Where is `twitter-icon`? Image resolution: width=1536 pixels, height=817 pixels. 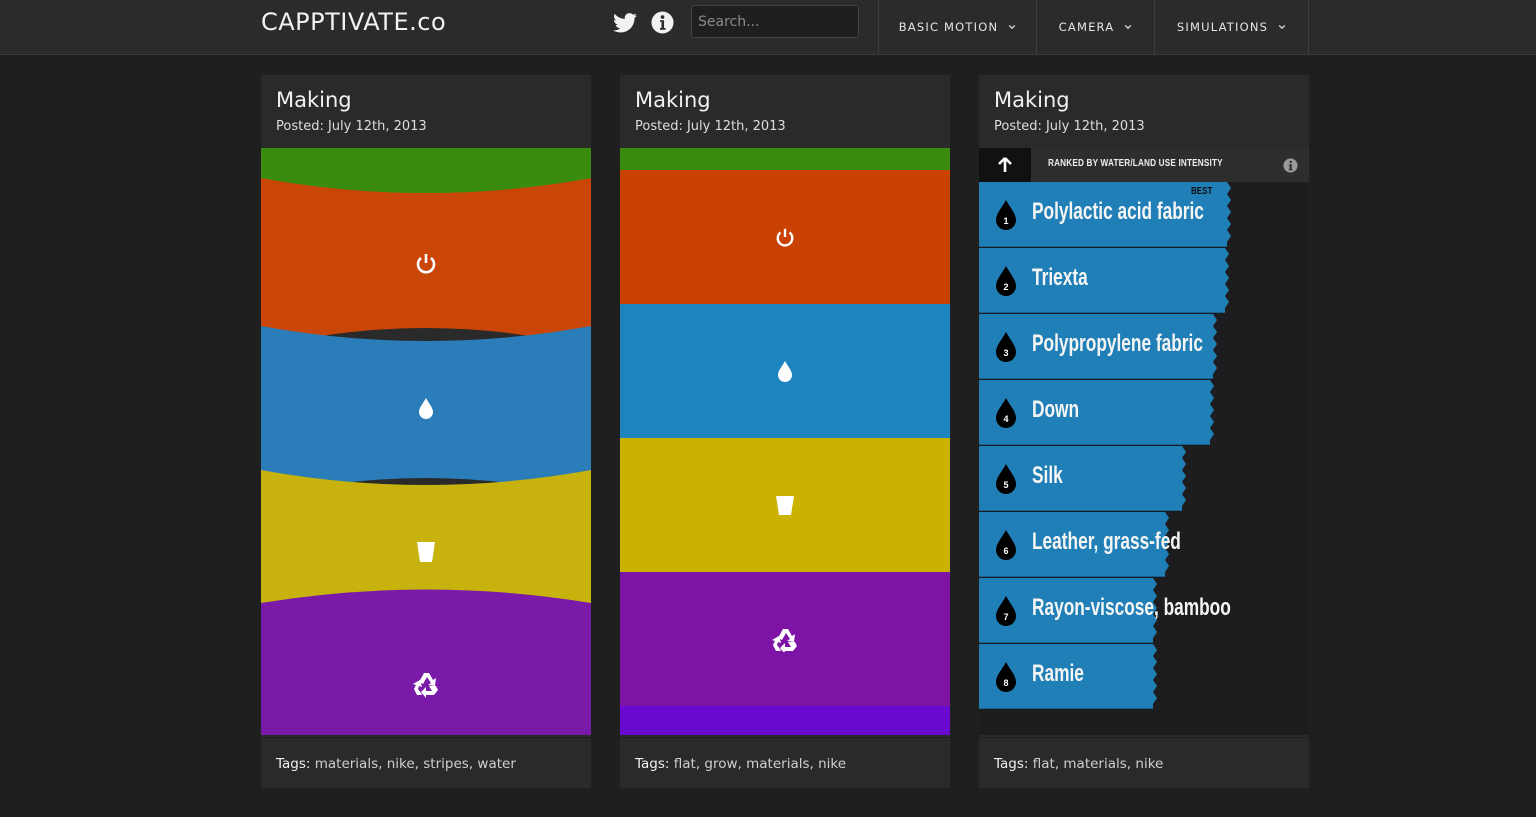 twitter-icon is located at coordinates (625, 23).